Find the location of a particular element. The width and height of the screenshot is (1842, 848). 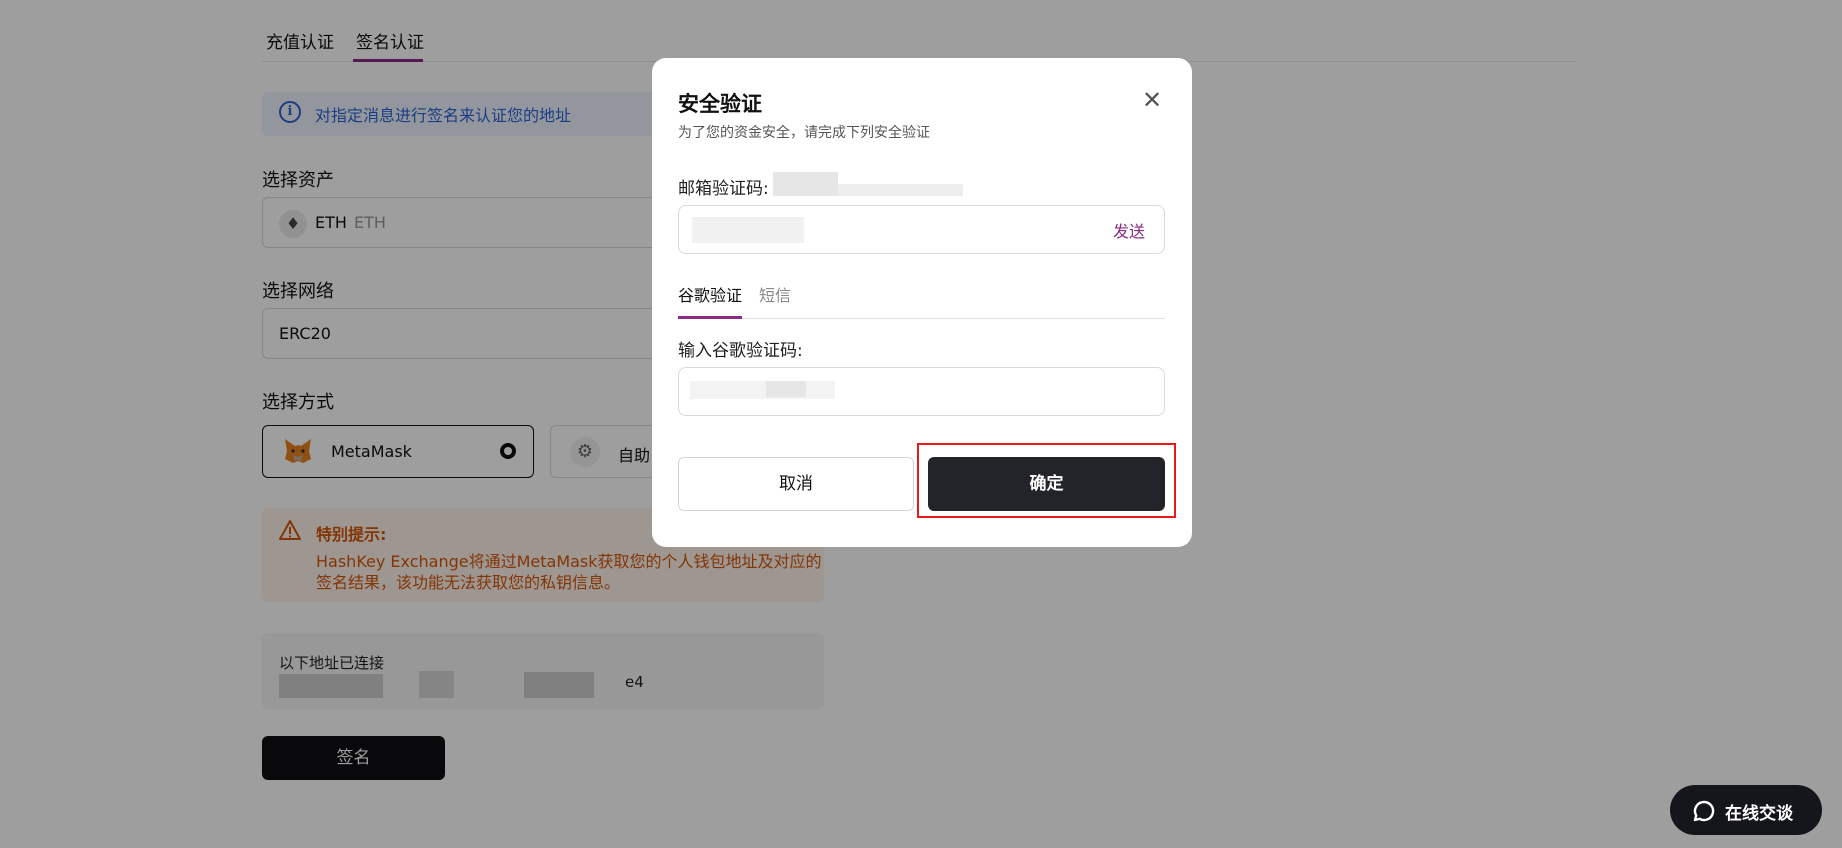

online-chat-button: 在线交谈 is located at coordinates (1746, 810).